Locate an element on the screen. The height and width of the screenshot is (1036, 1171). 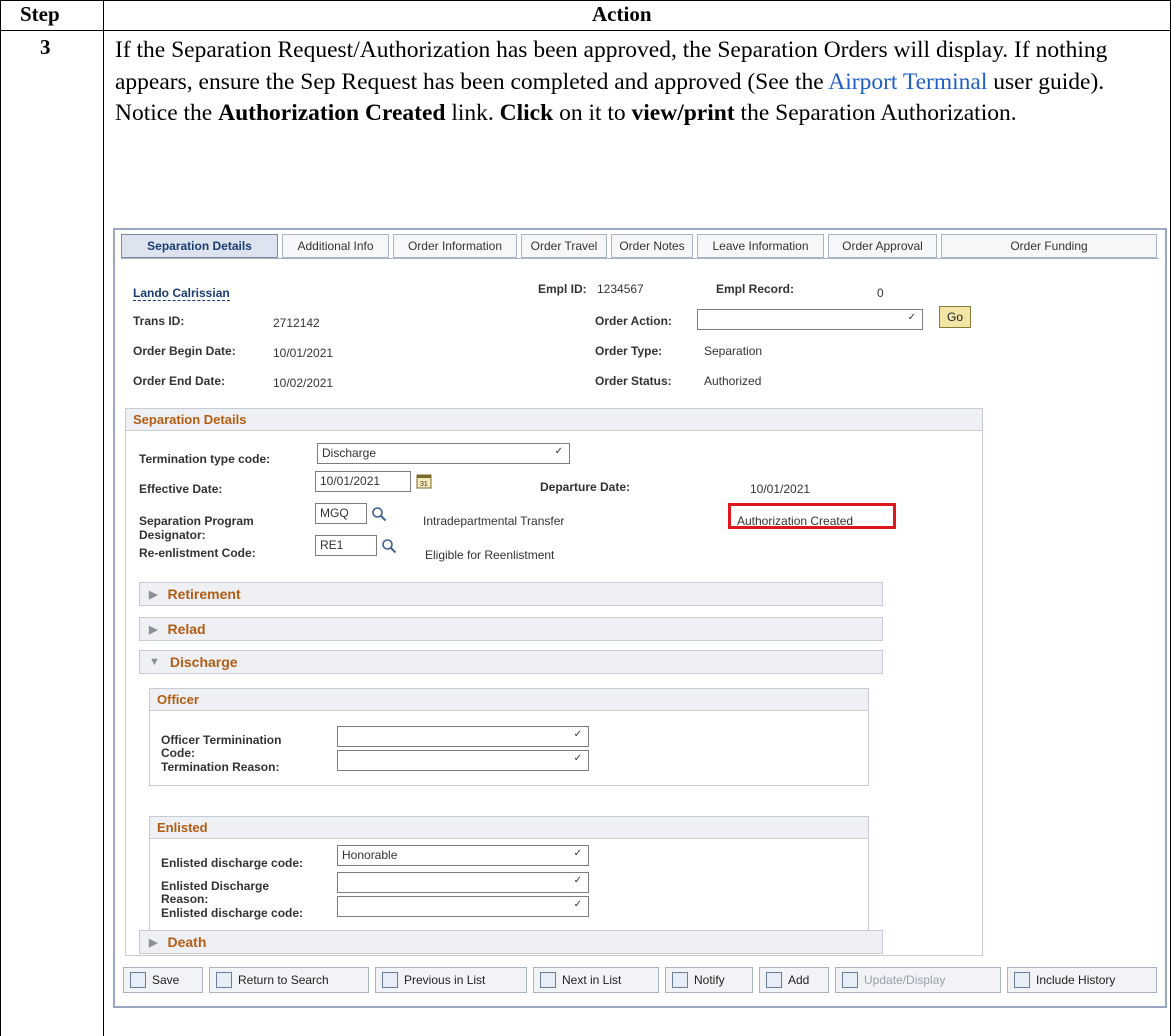
include-history-icon is located at coordinates (1022, 980).